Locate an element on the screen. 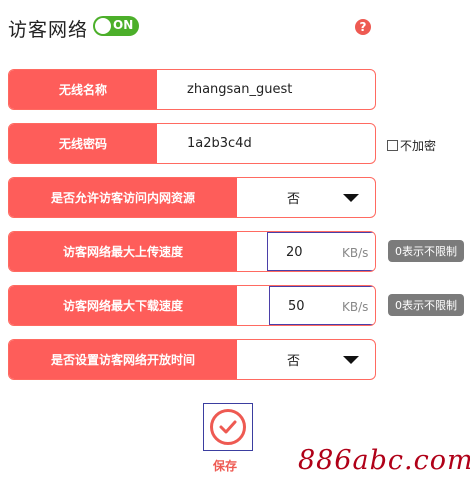 The image size is (470, 479). internal-access-row: 是否允许访客访问内网资源 否 is located at coordinates (192, 197).